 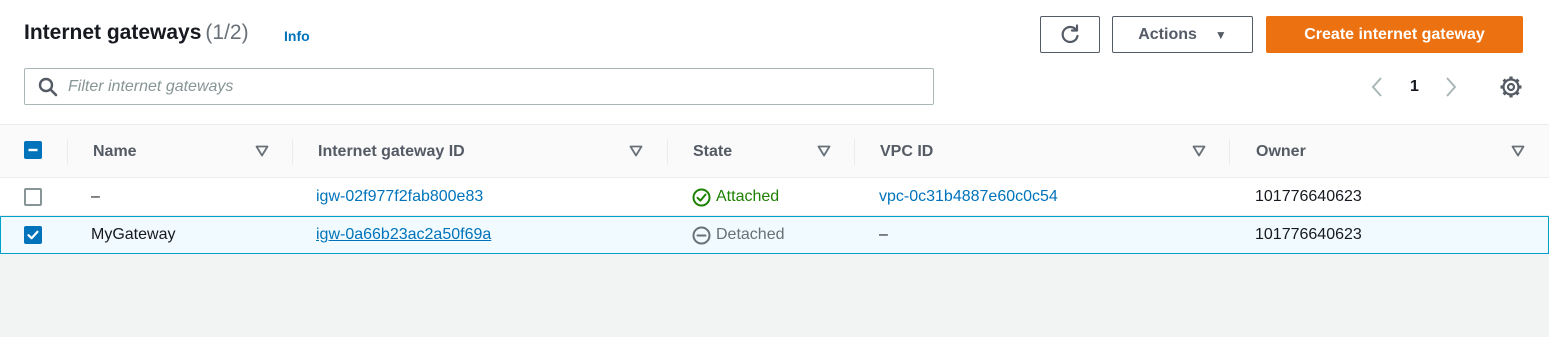 I want to click on refresh-icon, so click(x=1070, y=33).